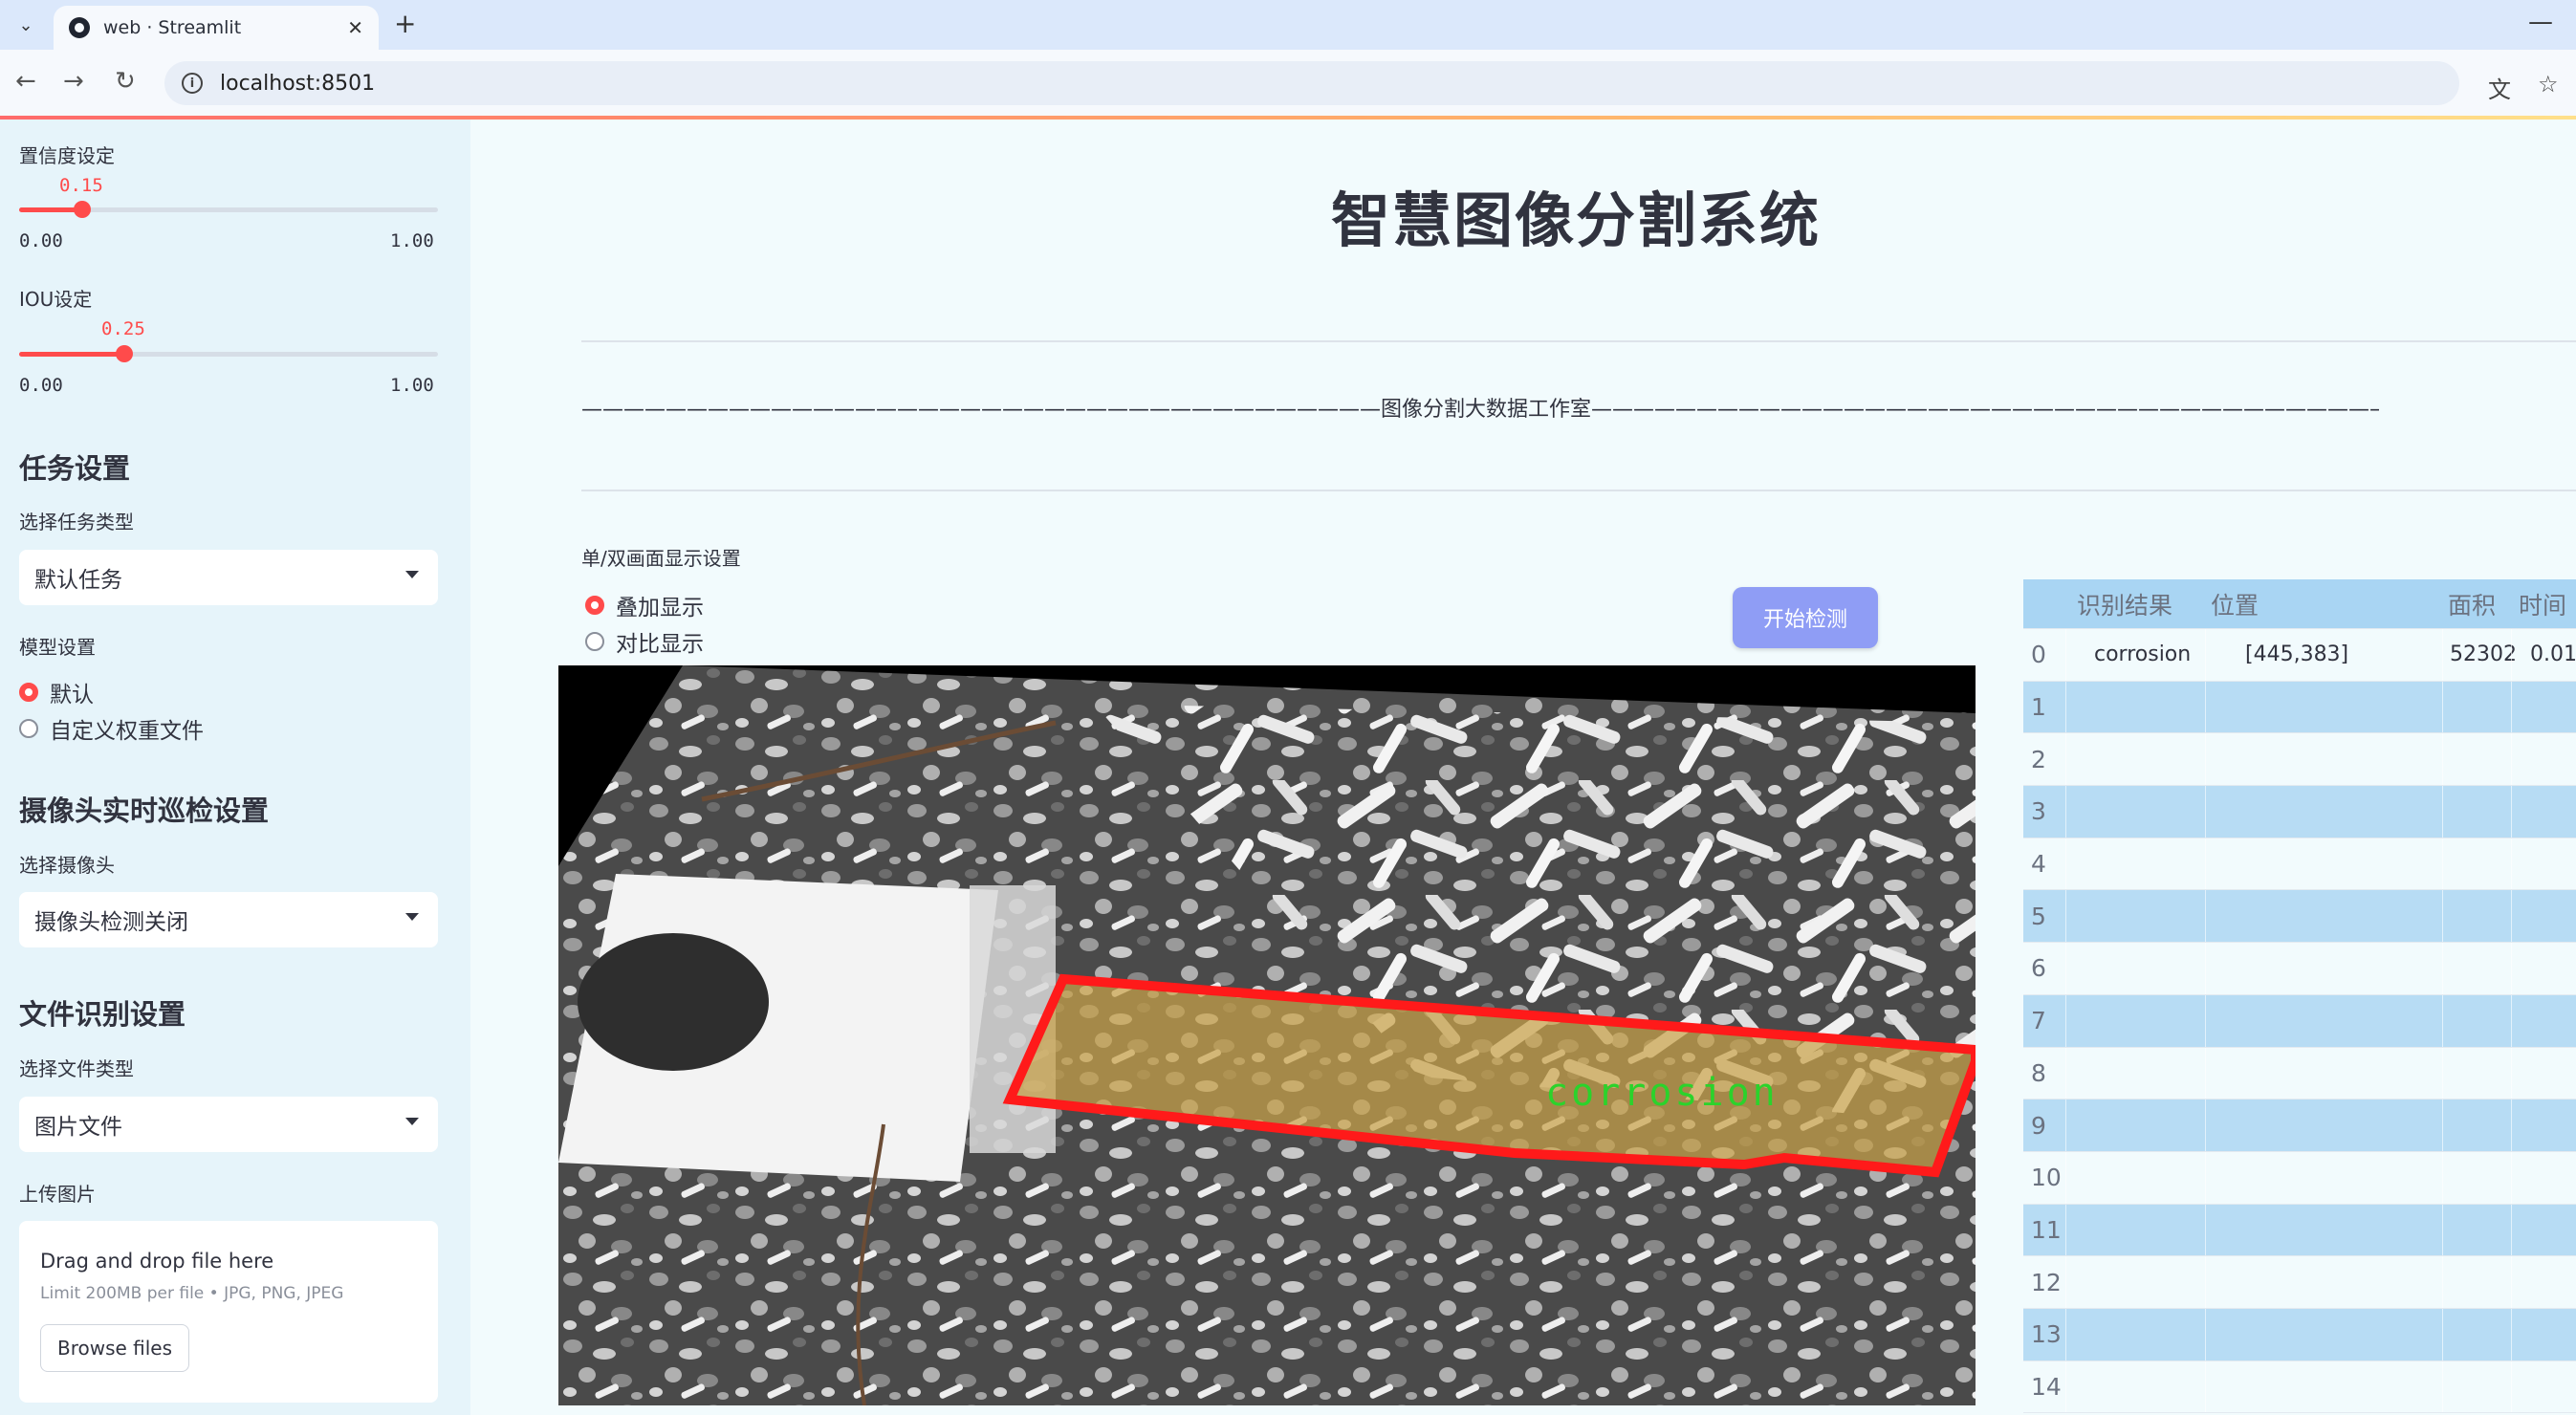 Image resolution: width=2576 pixels, height=1415 pixels. What do you see at coordinates (228, 353) in the screenshot?
I see `iou-slider` at bounding box center [228, 353].